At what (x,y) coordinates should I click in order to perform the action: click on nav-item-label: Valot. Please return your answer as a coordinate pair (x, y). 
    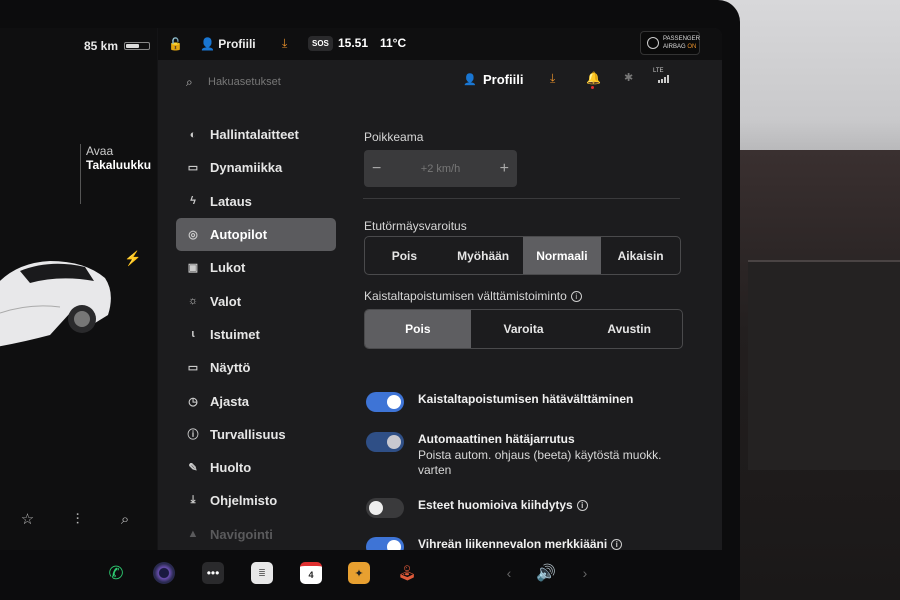
    Looking at the image, I should click on (226, 301).